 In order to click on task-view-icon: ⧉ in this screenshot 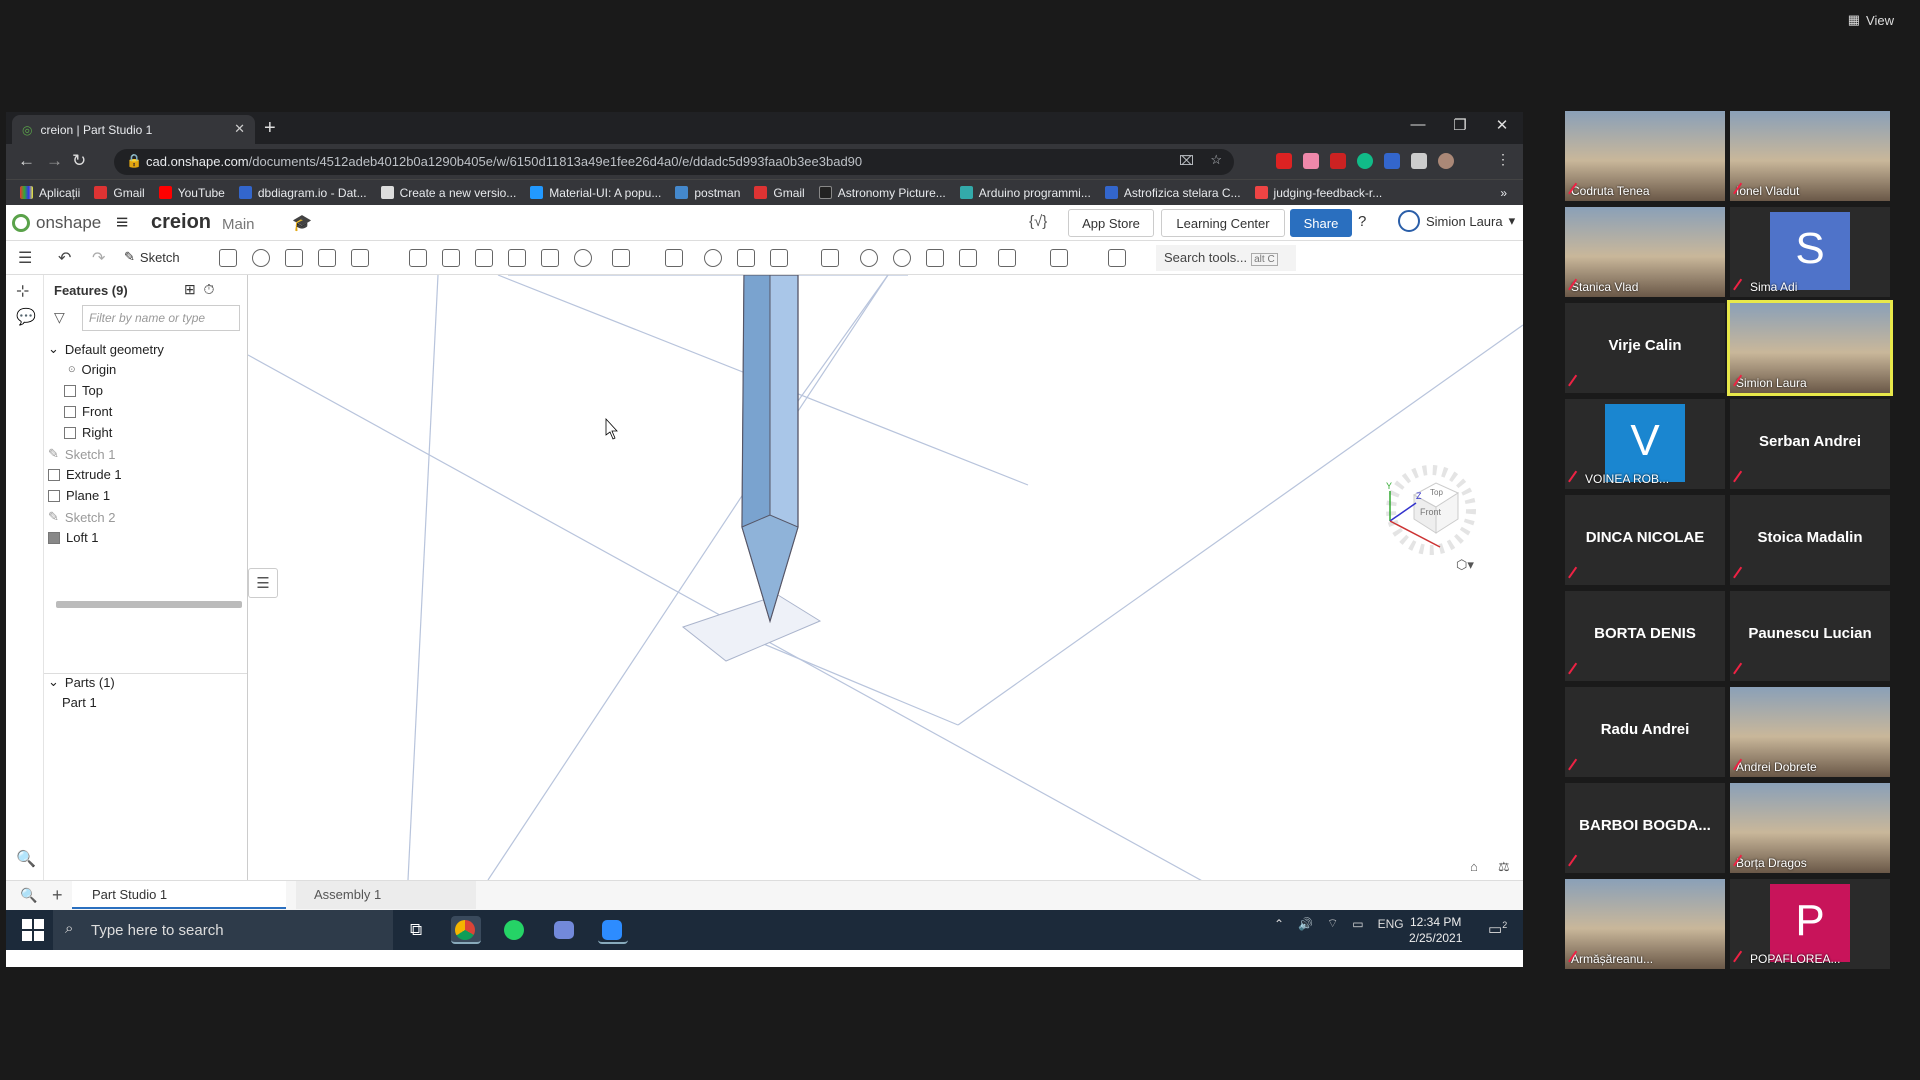, I will do `click(421, 930)`.